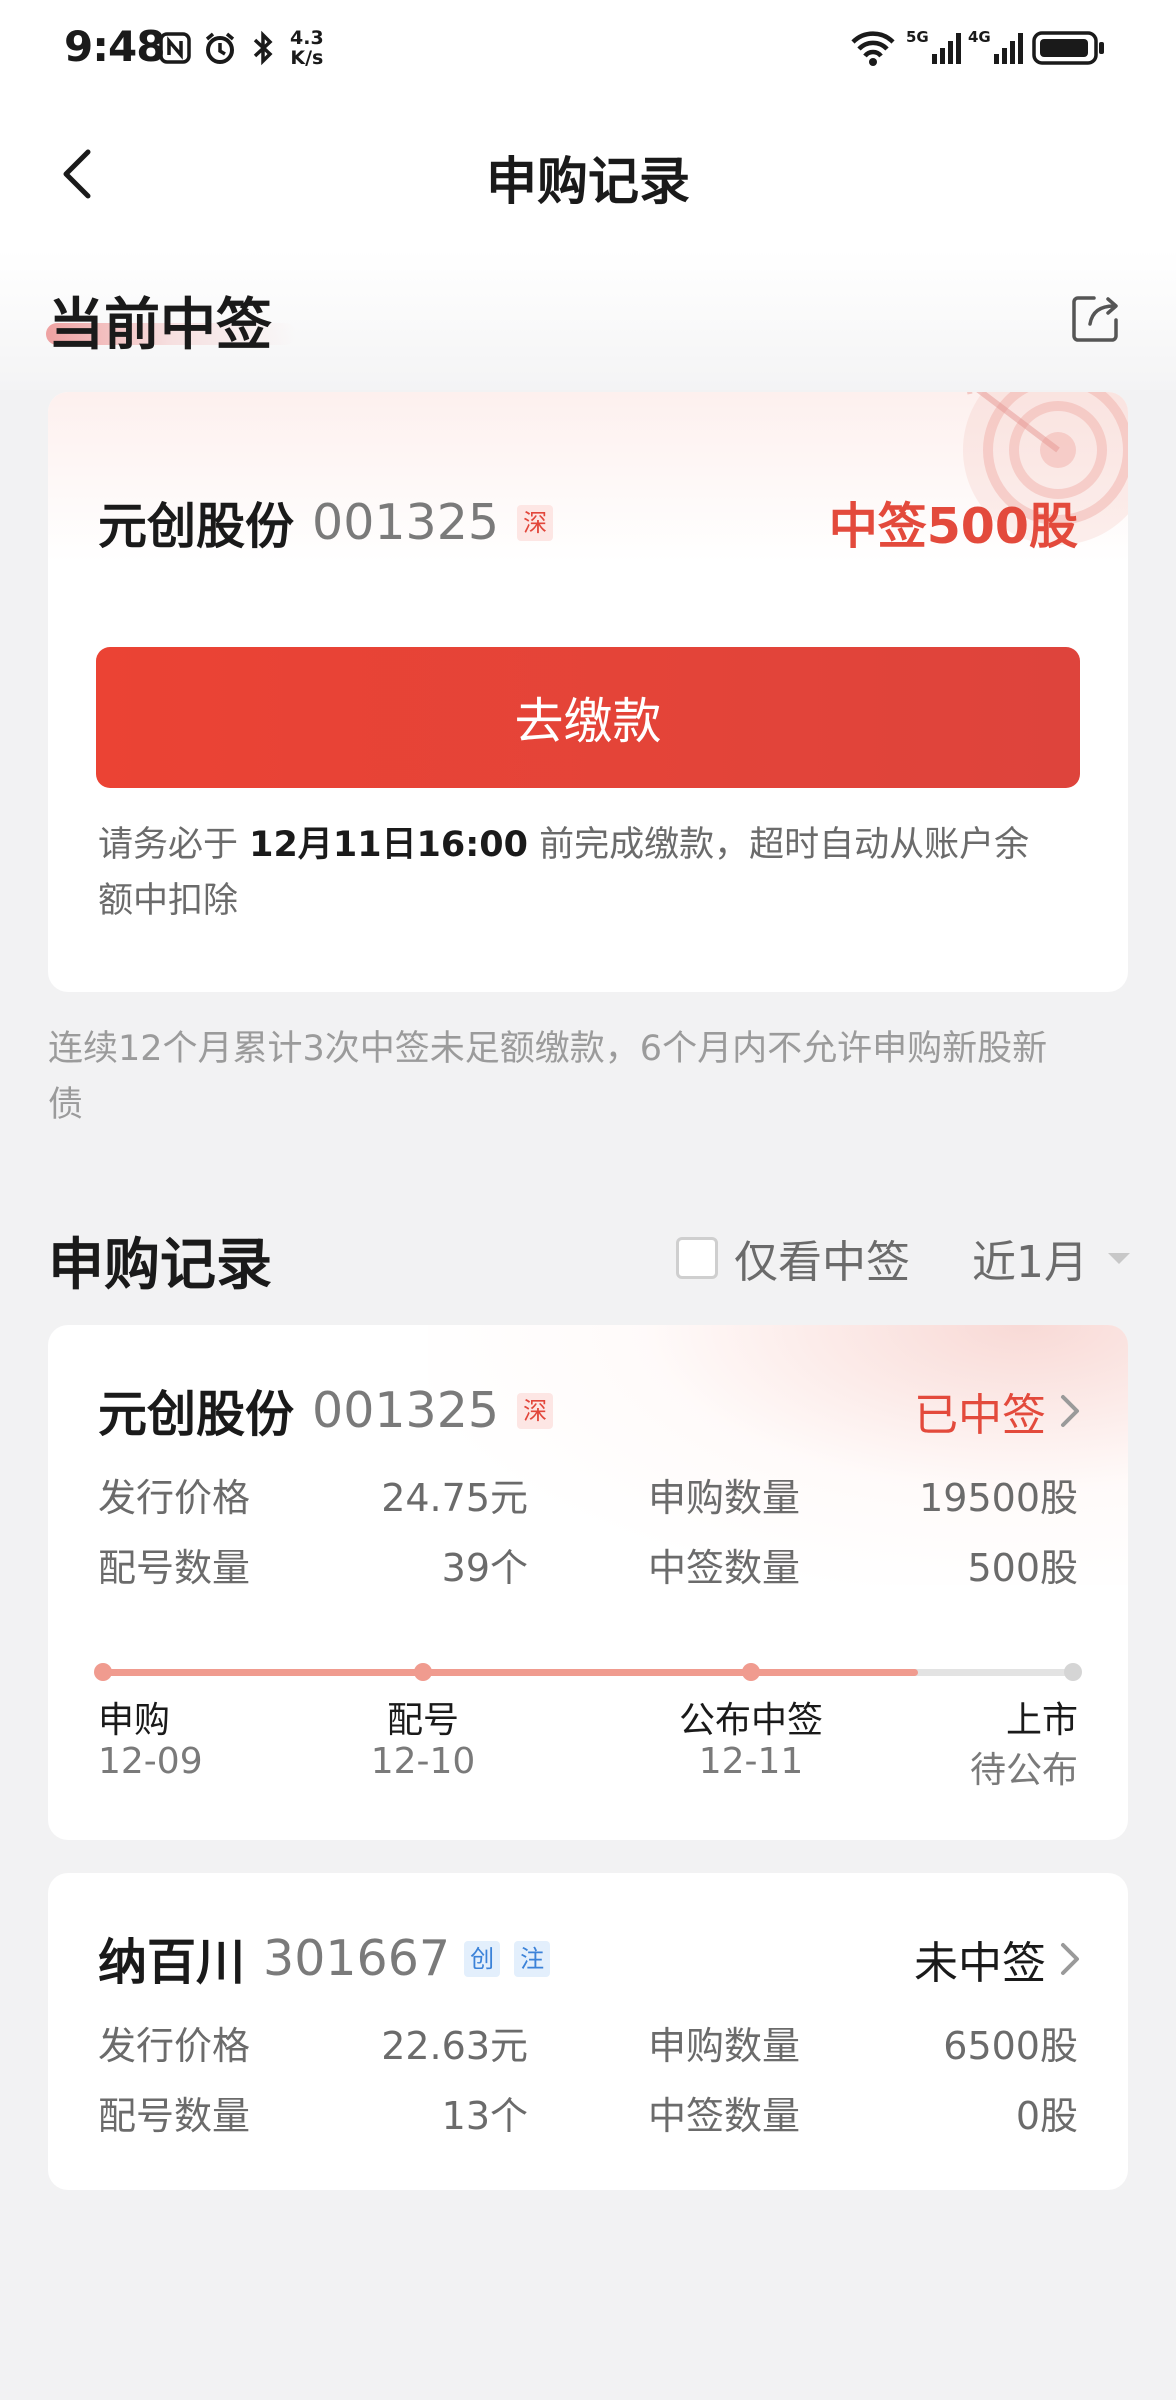 This screenshot has height=2400, width=1176. I want to click on issue-price: 22.63元, so click(454, 2046).